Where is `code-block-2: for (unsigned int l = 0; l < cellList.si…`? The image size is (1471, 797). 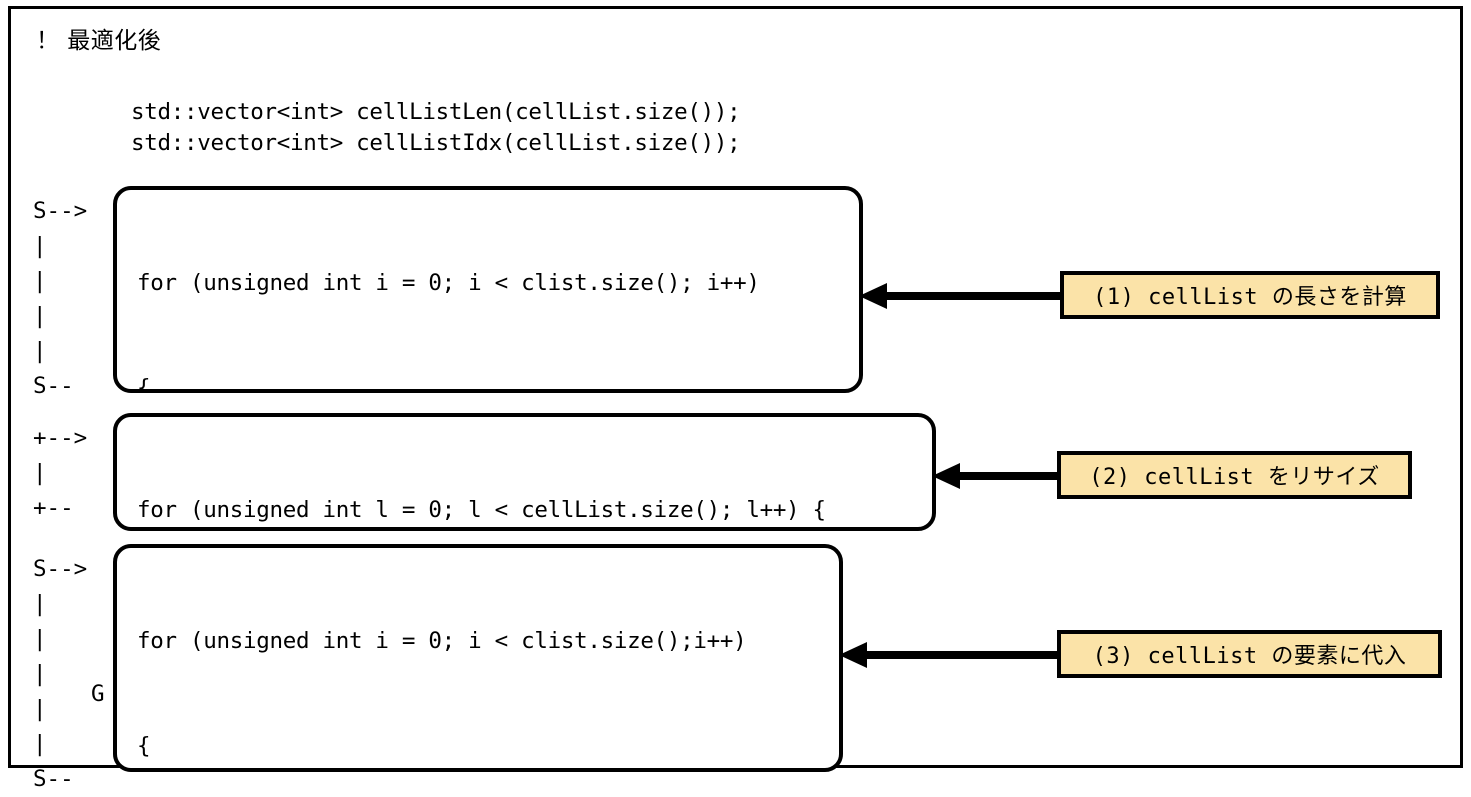 code-block-2: for (unsigned int l = 0; l < cellList.si… is located at coordinates (524, 472).